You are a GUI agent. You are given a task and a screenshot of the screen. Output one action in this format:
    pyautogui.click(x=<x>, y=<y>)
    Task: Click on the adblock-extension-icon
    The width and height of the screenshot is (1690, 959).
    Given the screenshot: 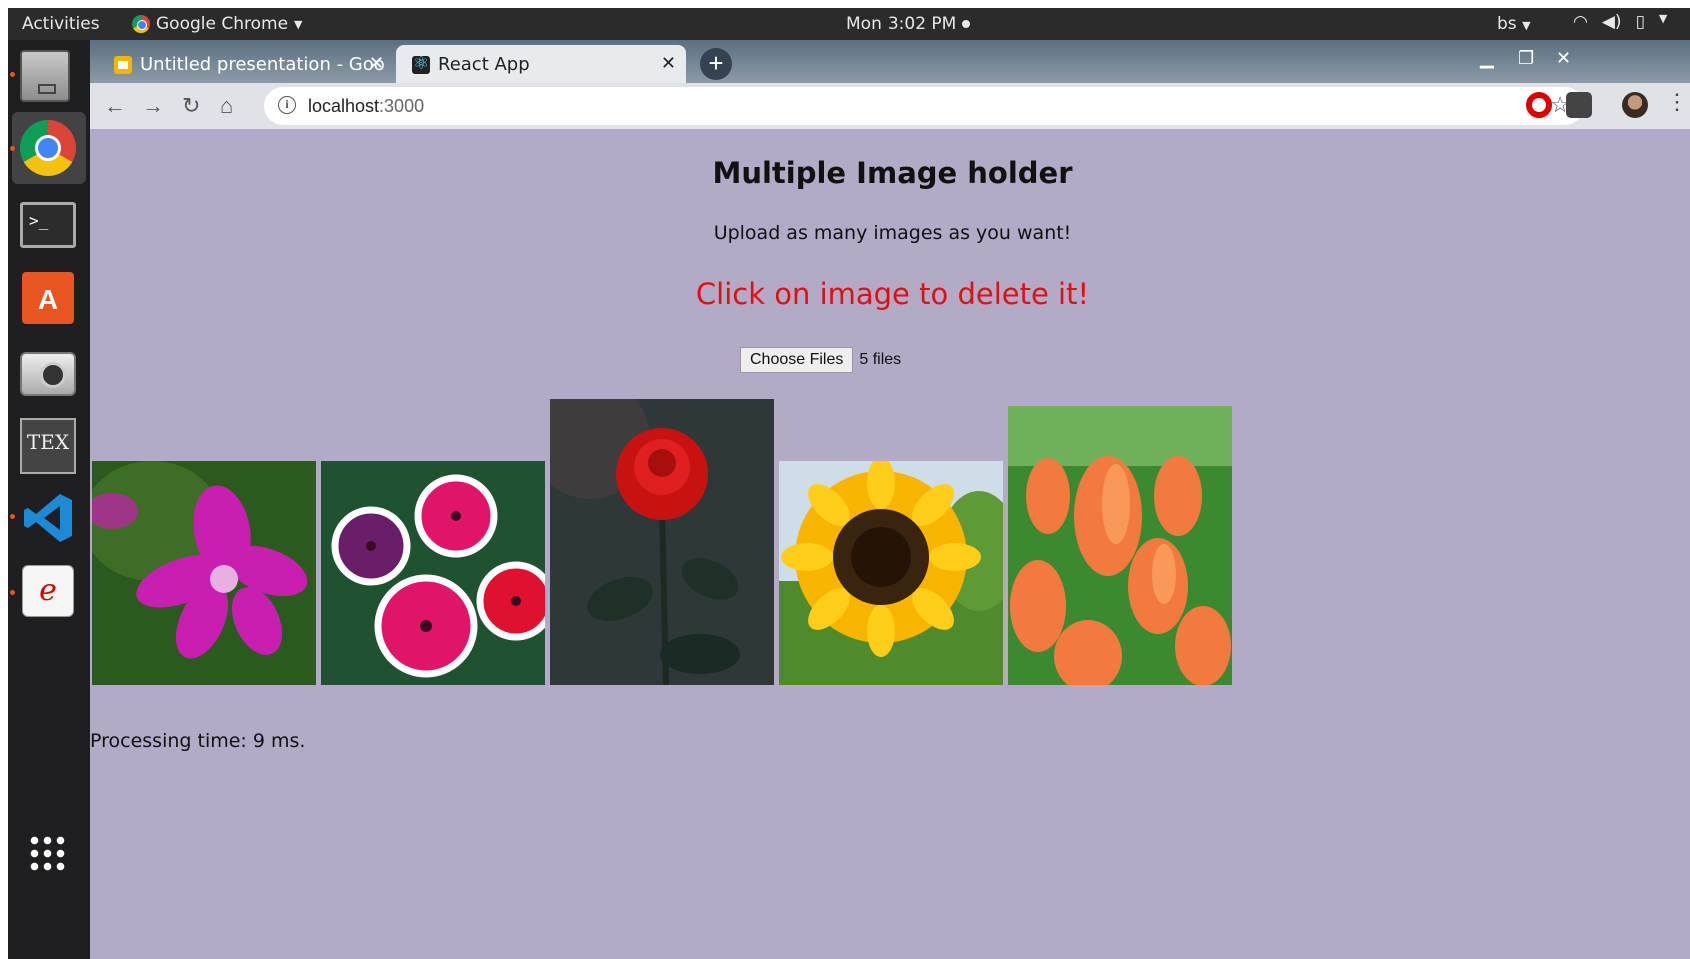 What is the action you would take?
    pyautogui.click(x=1539, y=105)
    